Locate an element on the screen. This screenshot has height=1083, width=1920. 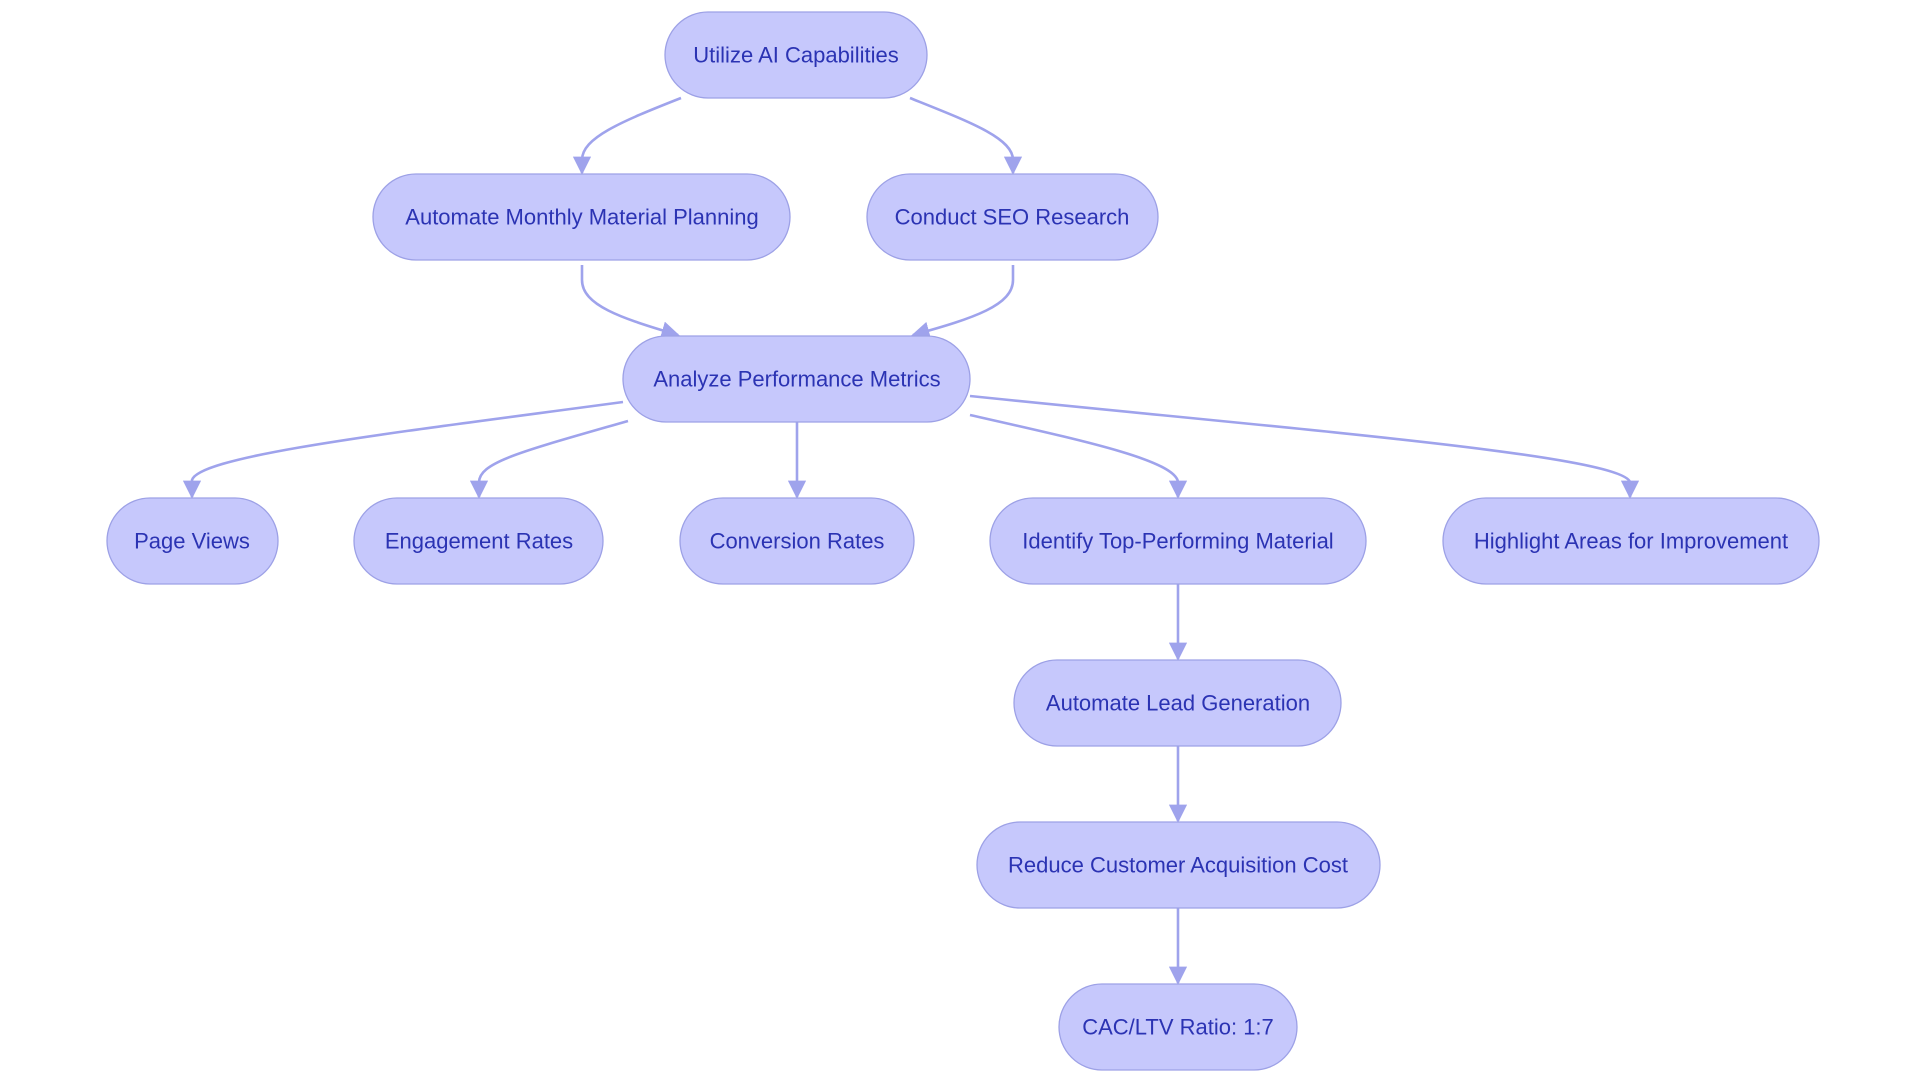
node-seo-research: Conduct SEO Research is located at coordinates (1012, 217).